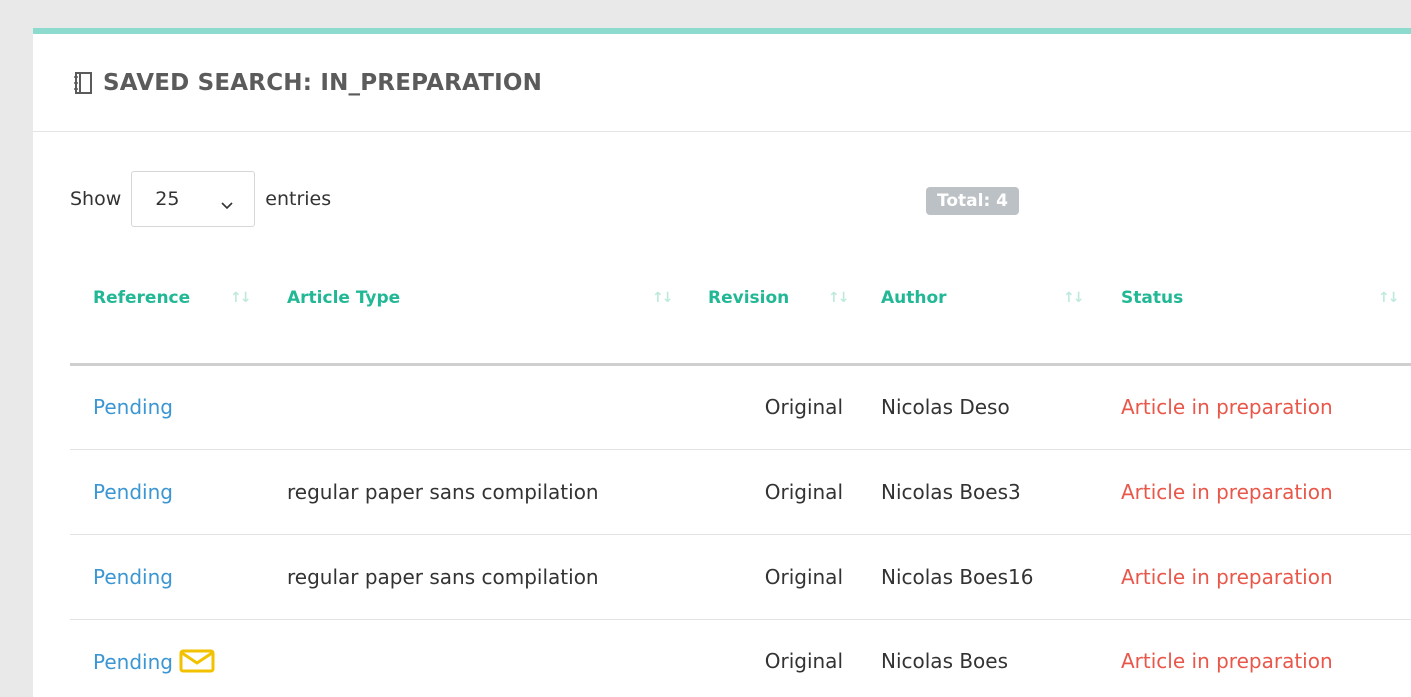  Describe the element at coordinates (142, 298) in the screenshot. I see `column-header-label: Reference` at that location.